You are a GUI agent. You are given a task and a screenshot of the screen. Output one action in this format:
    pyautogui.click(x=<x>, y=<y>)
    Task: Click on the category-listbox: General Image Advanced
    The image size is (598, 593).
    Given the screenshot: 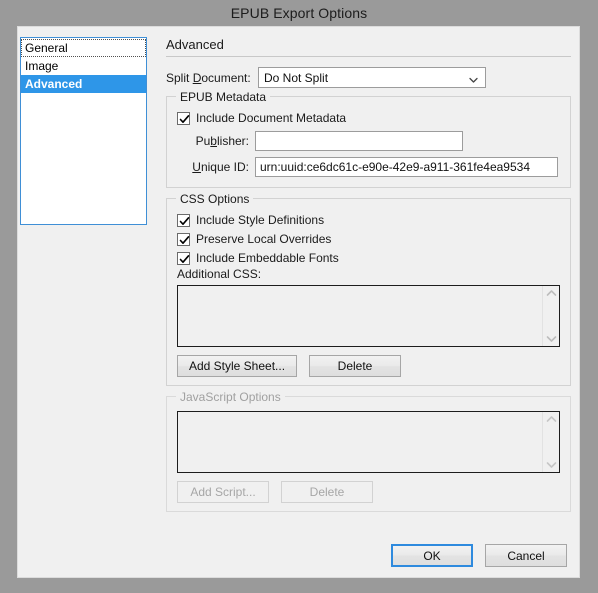 What is the action you would take?
    pyautogui.click(x=83, y=131)
    